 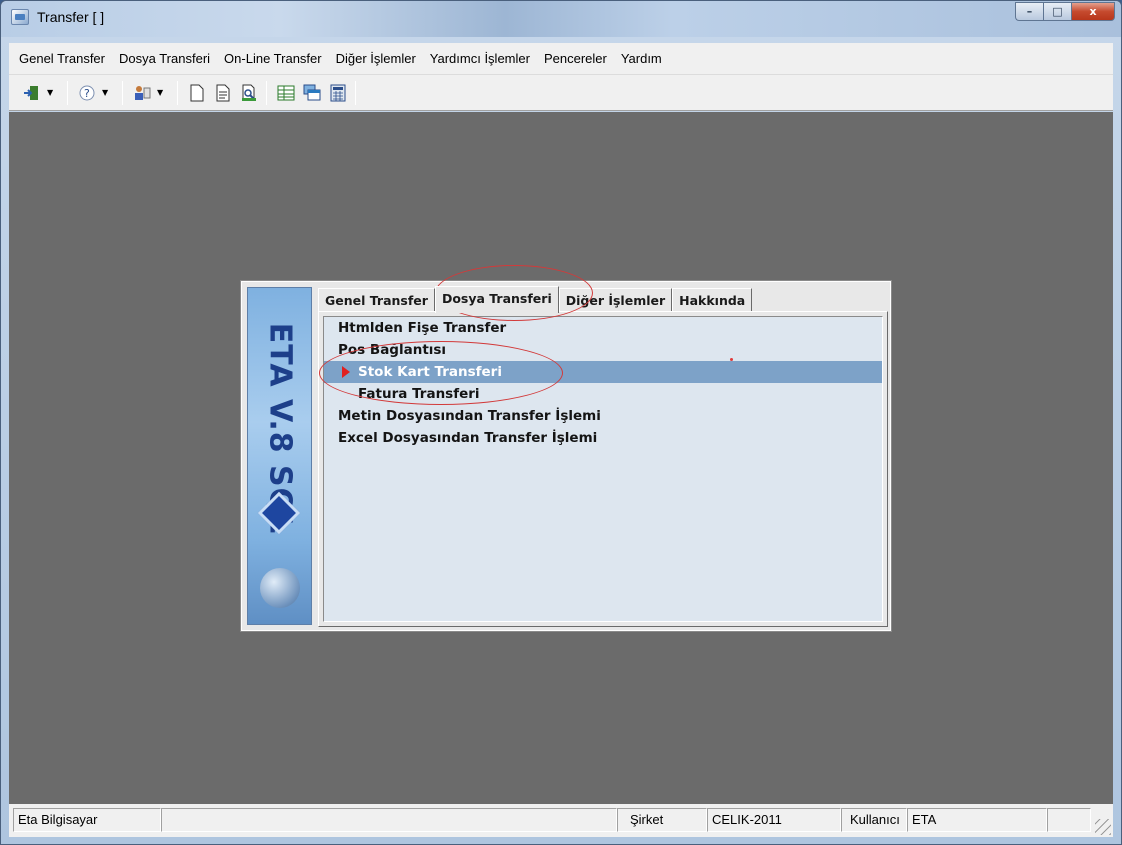 What do you see at coordinates (603, 372) in the screenshot?
I see `list-item-selected: Stok Kart Transferi` at bounding box center [603, 372].